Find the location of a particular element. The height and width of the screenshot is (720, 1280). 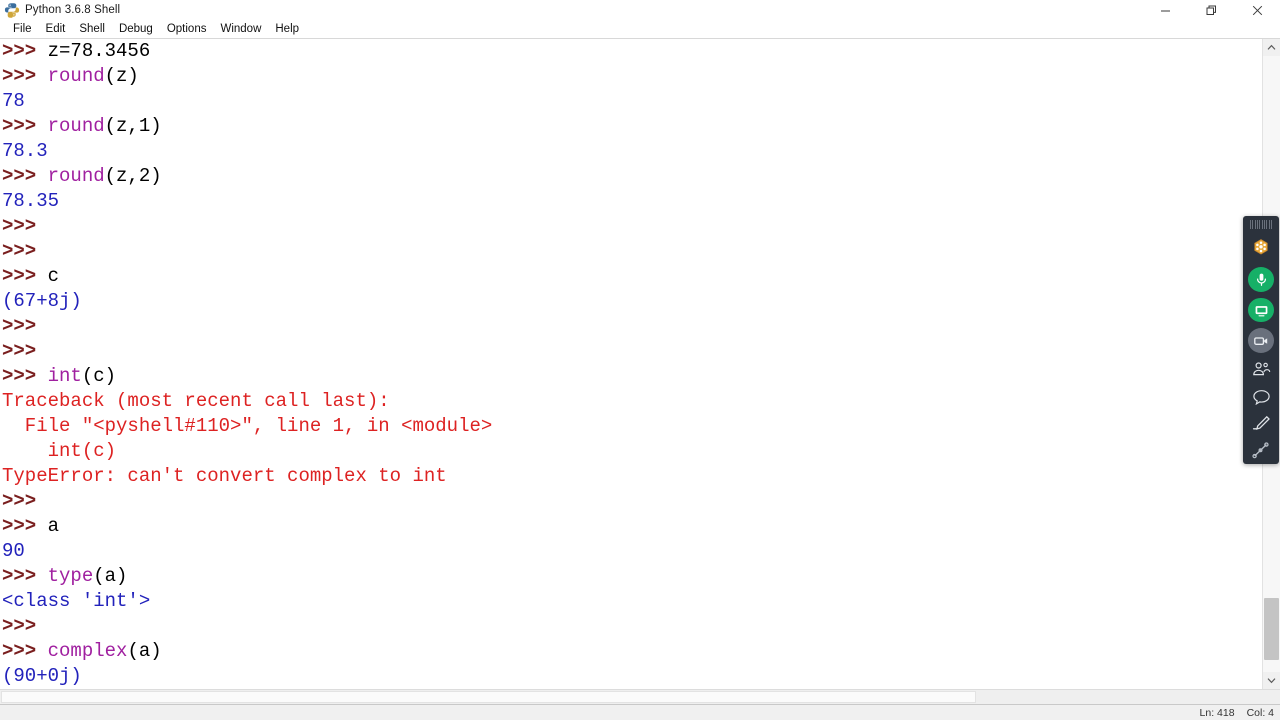

scroll-up-arrow-icon is located at coordinates (1271, 47).